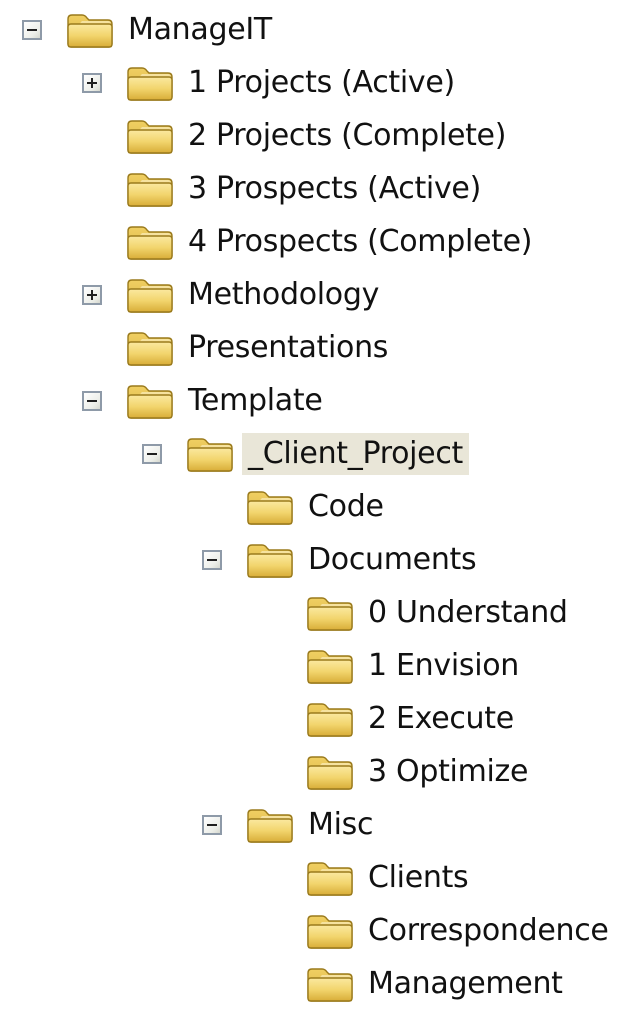 This screenshot has height=1010, width=619. I want to click on tree-item-label: 1 Envision, so click(443, 666).